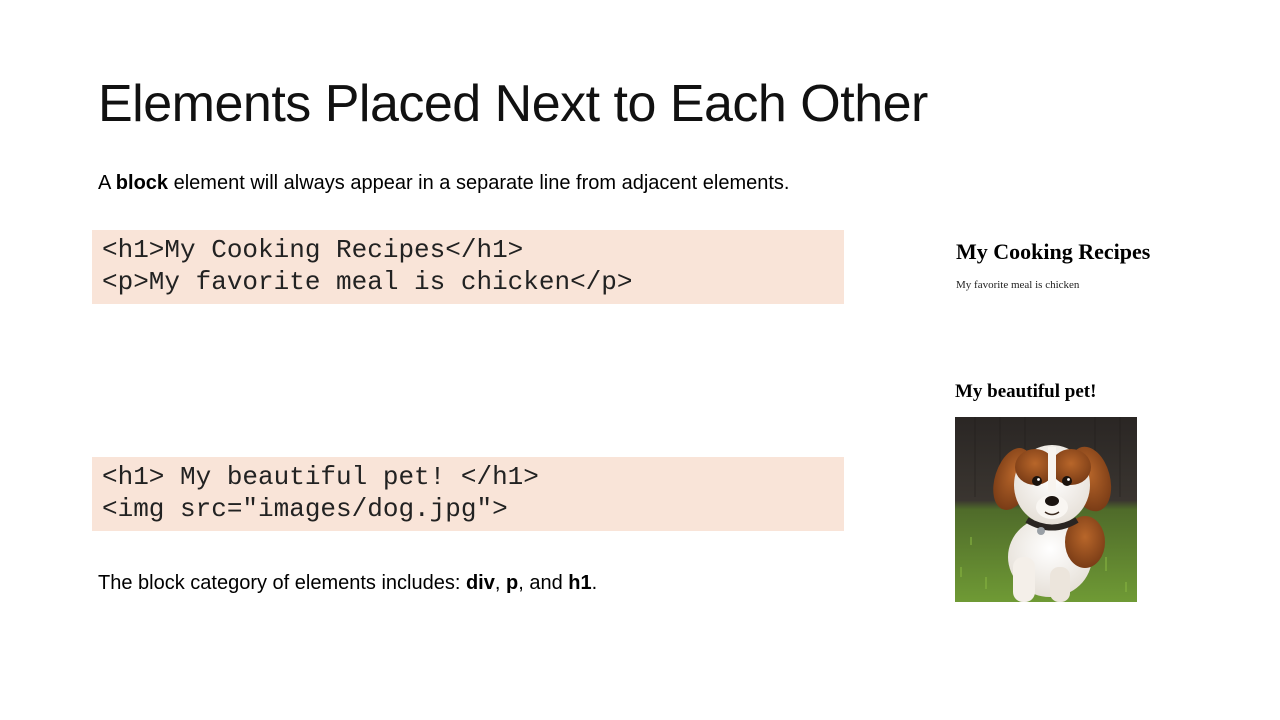  Describe the element at coordinates (512, 583) in the screenshot. I see `summary-item-p: p` at that location.